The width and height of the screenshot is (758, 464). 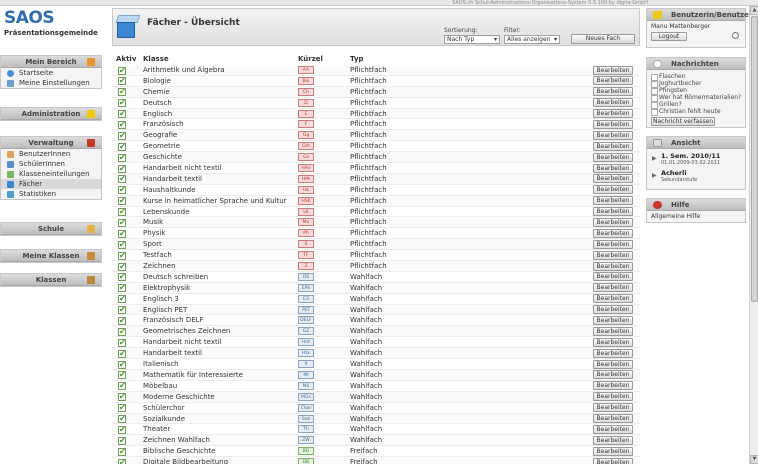 I want to click on logo: SAOS Präsentationsgemeinde, so click(x=54, y=27).